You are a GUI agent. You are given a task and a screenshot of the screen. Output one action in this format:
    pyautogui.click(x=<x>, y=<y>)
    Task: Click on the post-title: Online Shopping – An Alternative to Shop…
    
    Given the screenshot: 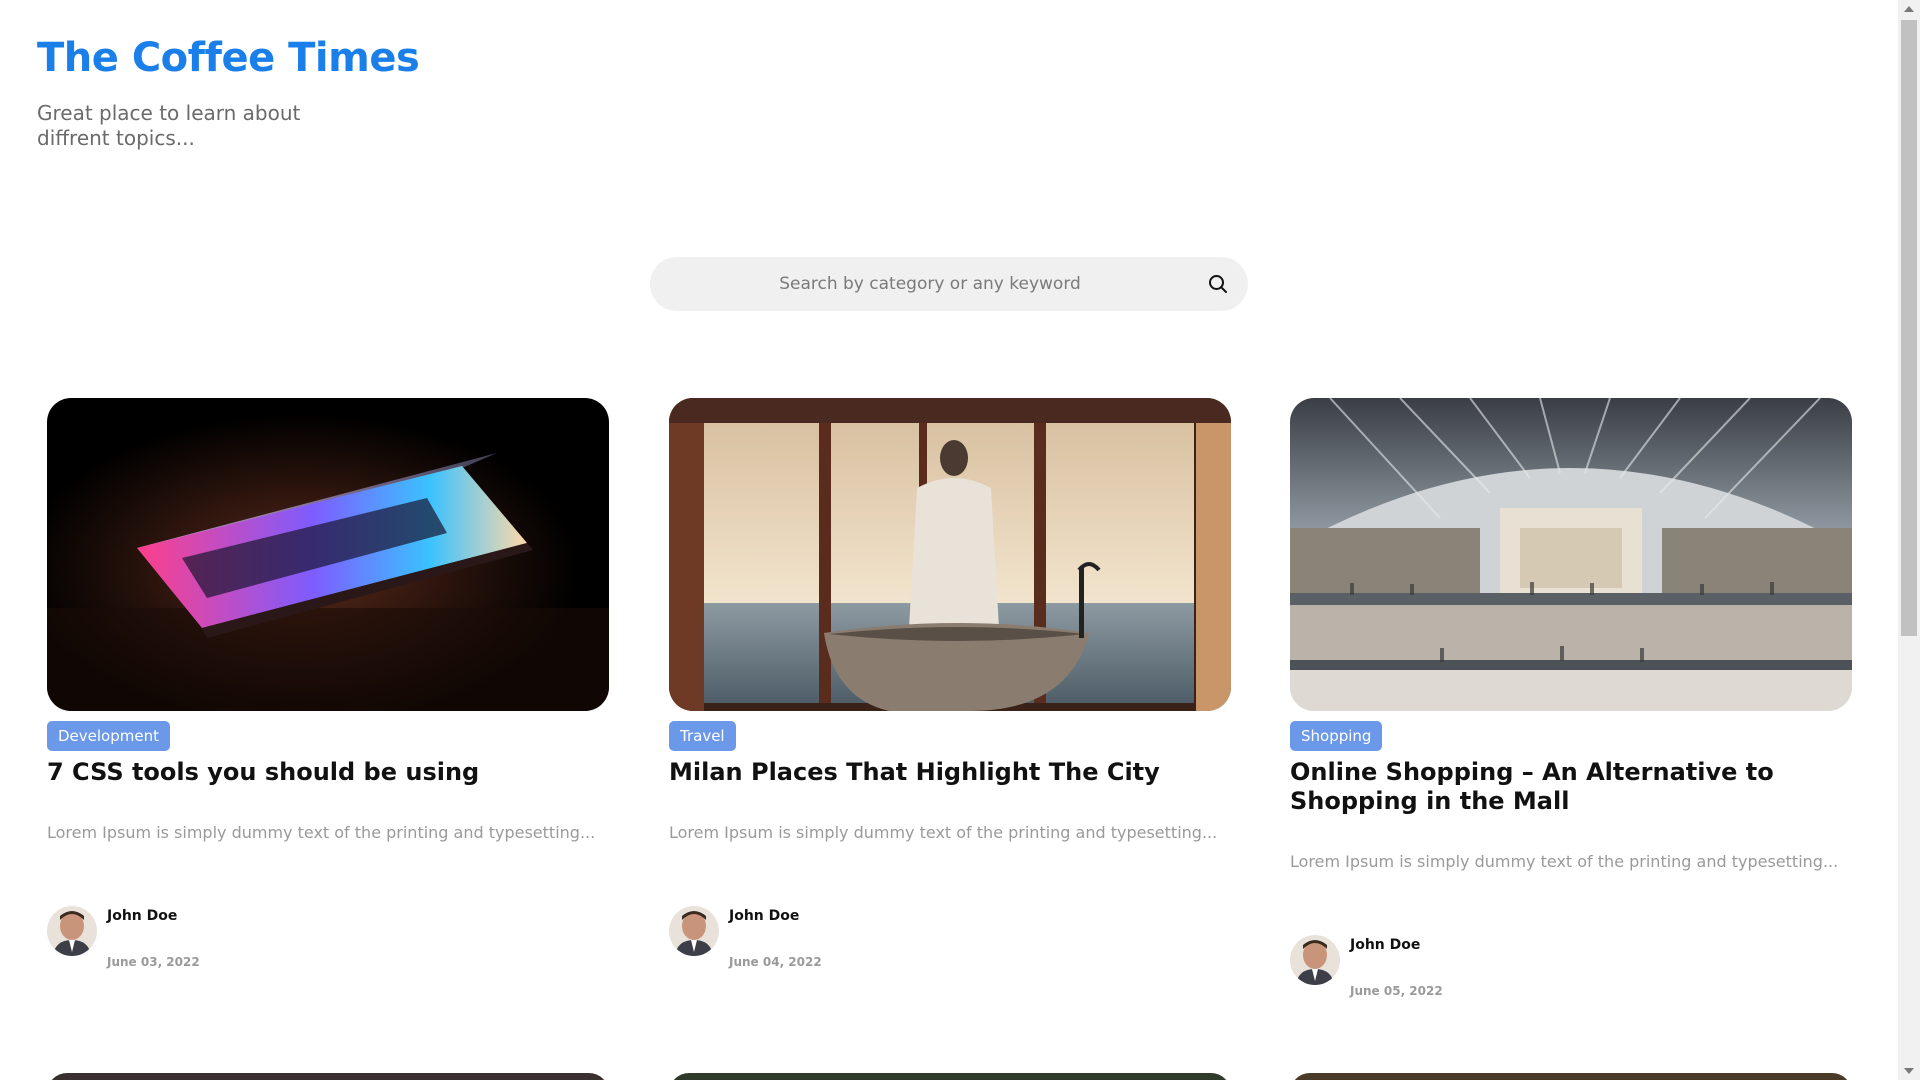 What is the action you would take?
    pyautogui.click(x=1571, y=787)
    